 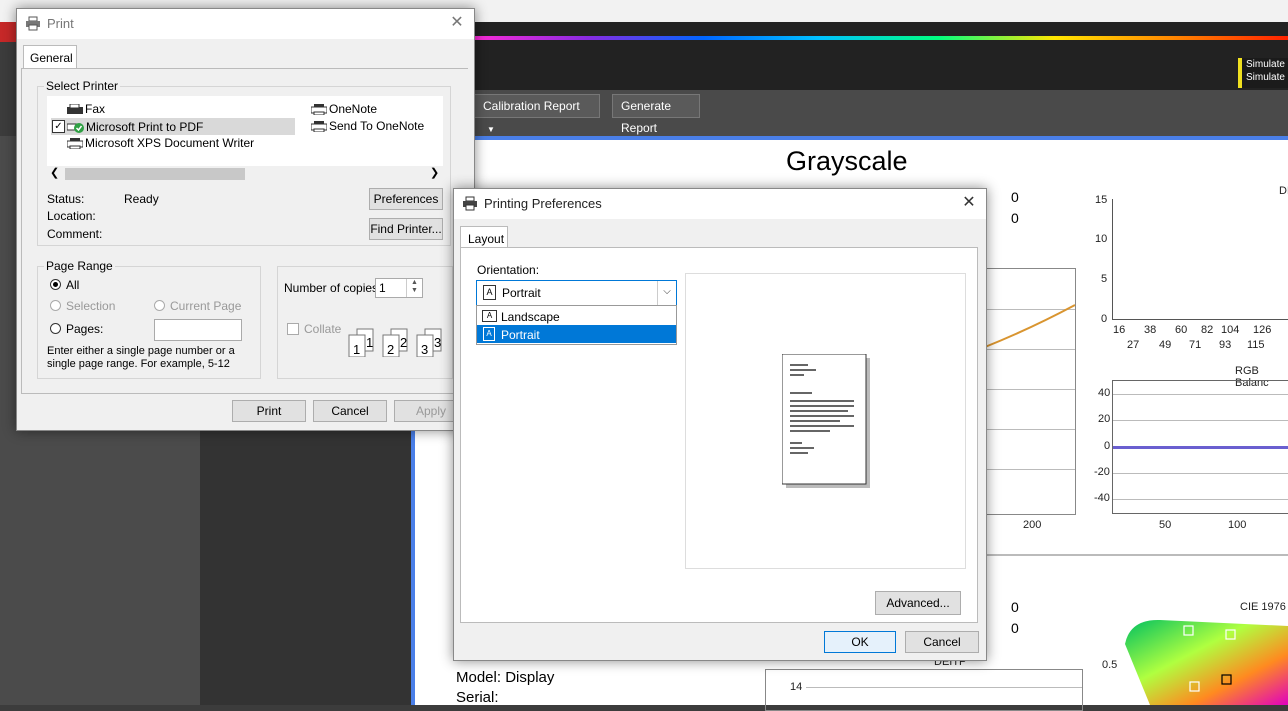 I want to click on checkbox-icon: ✓, so click(x=58, y=126).